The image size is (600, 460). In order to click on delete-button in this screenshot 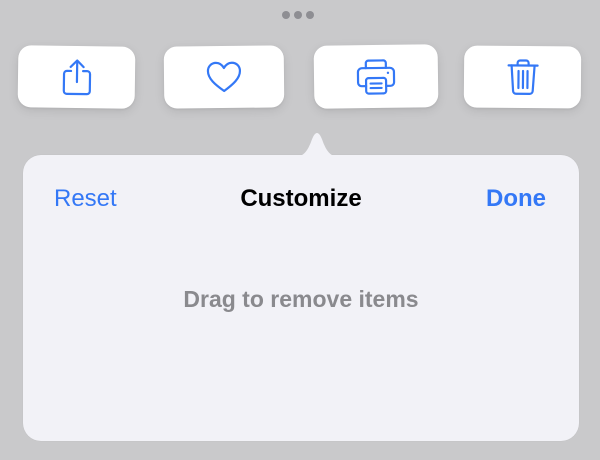, I will do `click(522, 77)`.